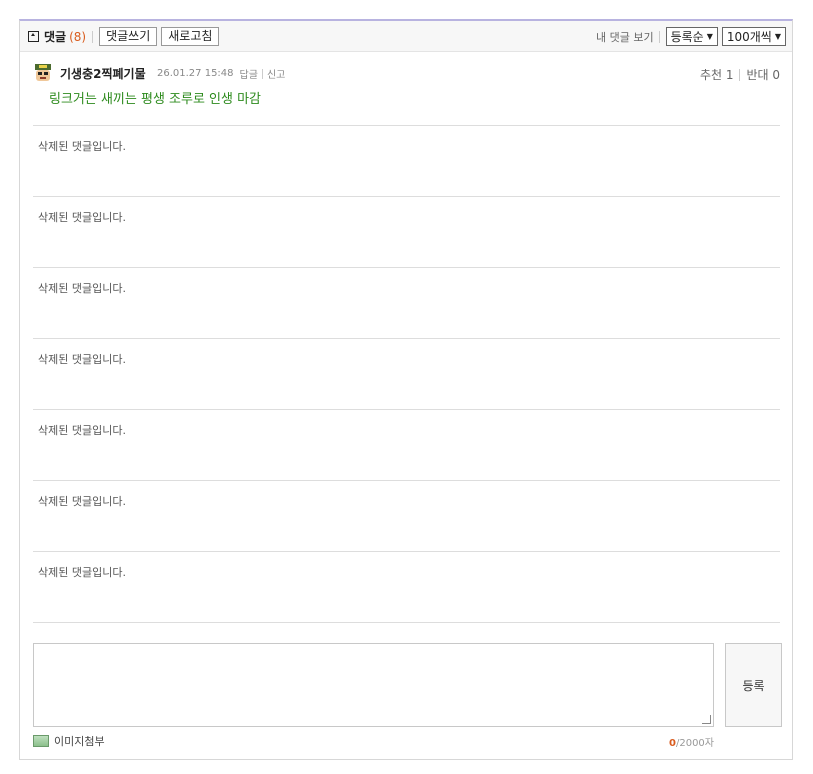 The width and height of the screenshot is (813, 774). What do you see at coordinates (55, 37) in the screenshot?
I see `comment-title: 댓글` at bounding box center [55, 37].